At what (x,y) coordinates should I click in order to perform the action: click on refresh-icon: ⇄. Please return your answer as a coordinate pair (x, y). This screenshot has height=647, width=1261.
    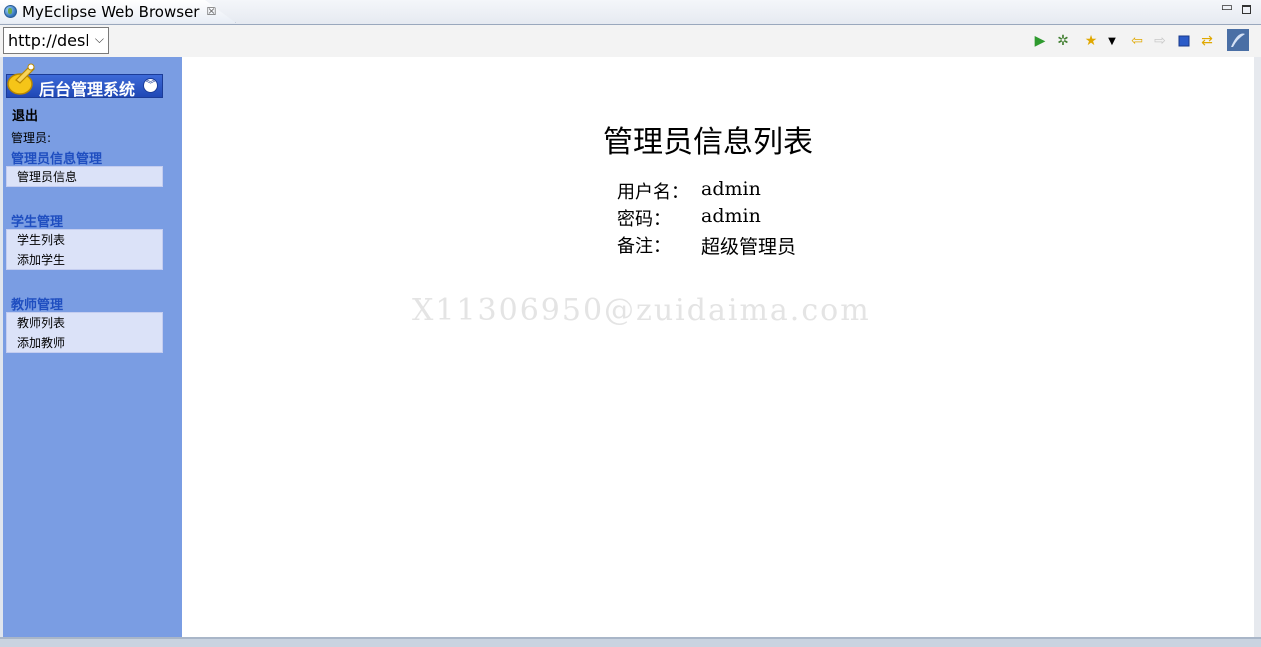
    Looking at the image, I should click on (1207, 41).